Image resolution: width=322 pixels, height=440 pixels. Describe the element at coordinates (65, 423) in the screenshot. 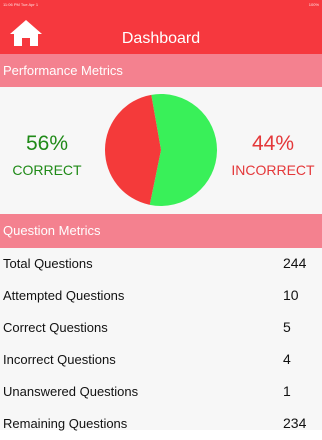

I see `metric-label: Remaining Questions` at that location.